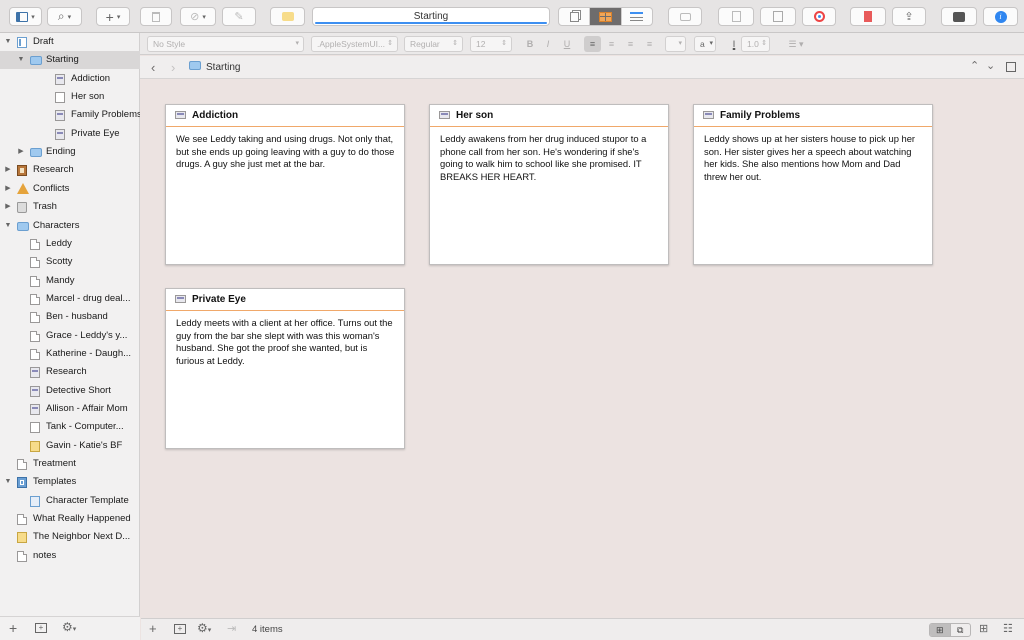  What do you see at coordinates (64, 16) in the screenshot?
I see `search-button: ⌕ ▾` at bounding box center [64, 16].